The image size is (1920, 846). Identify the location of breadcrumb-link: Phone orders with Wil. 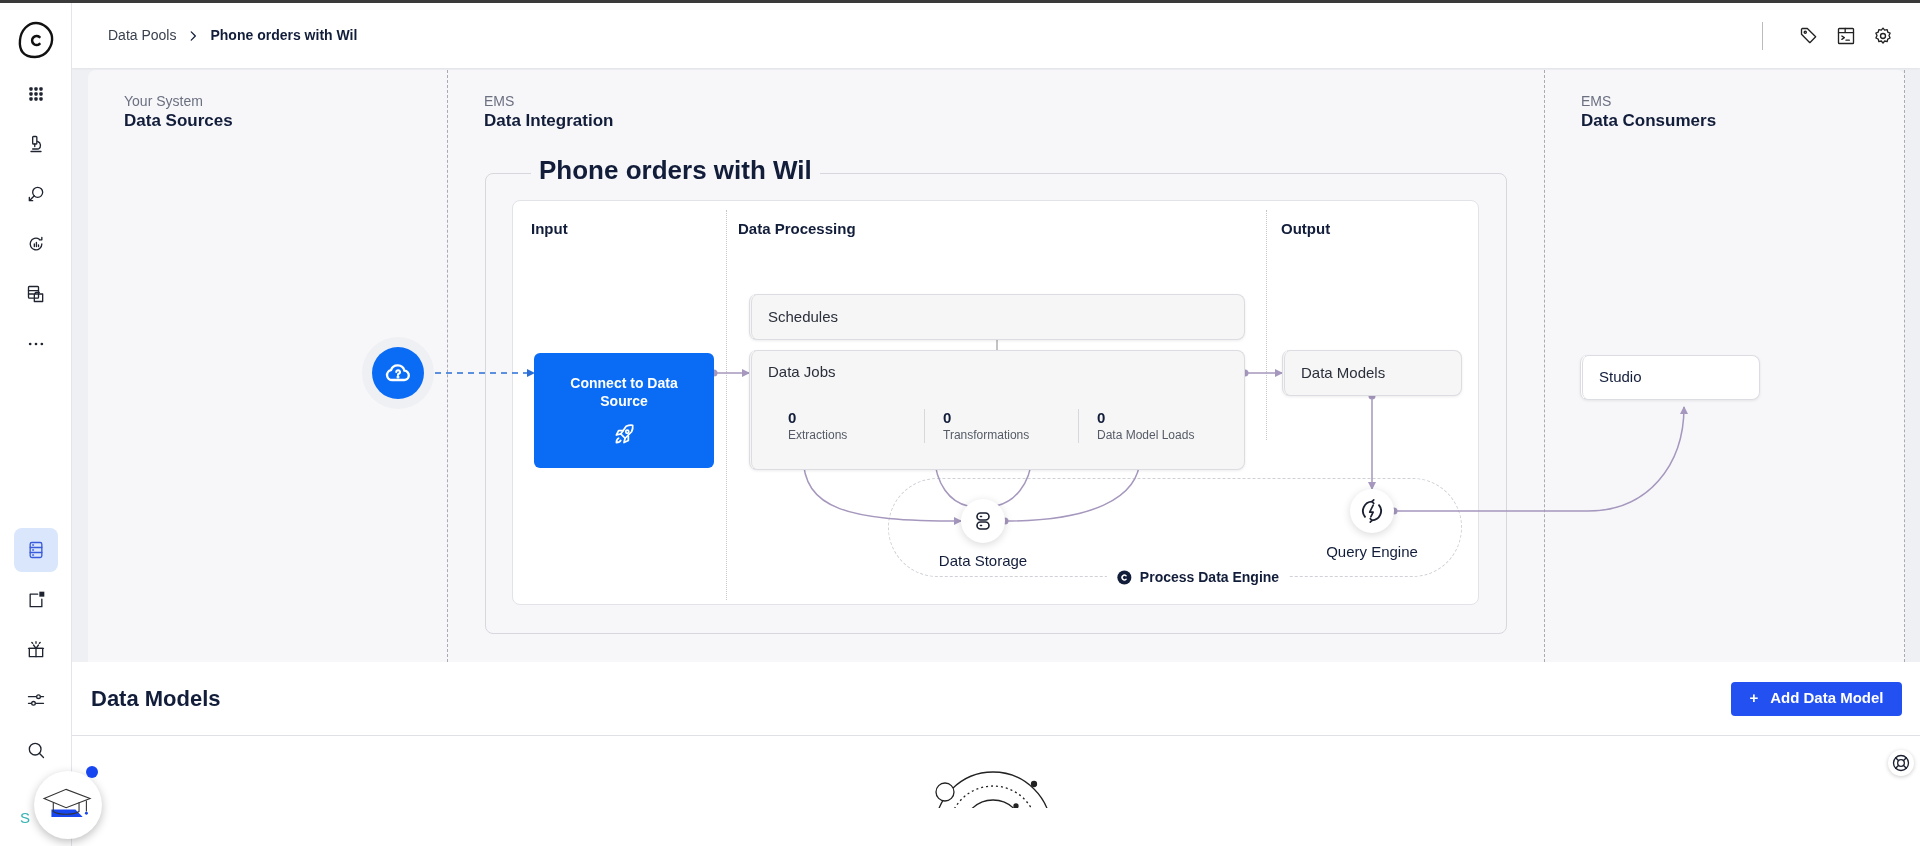
(284, 35).